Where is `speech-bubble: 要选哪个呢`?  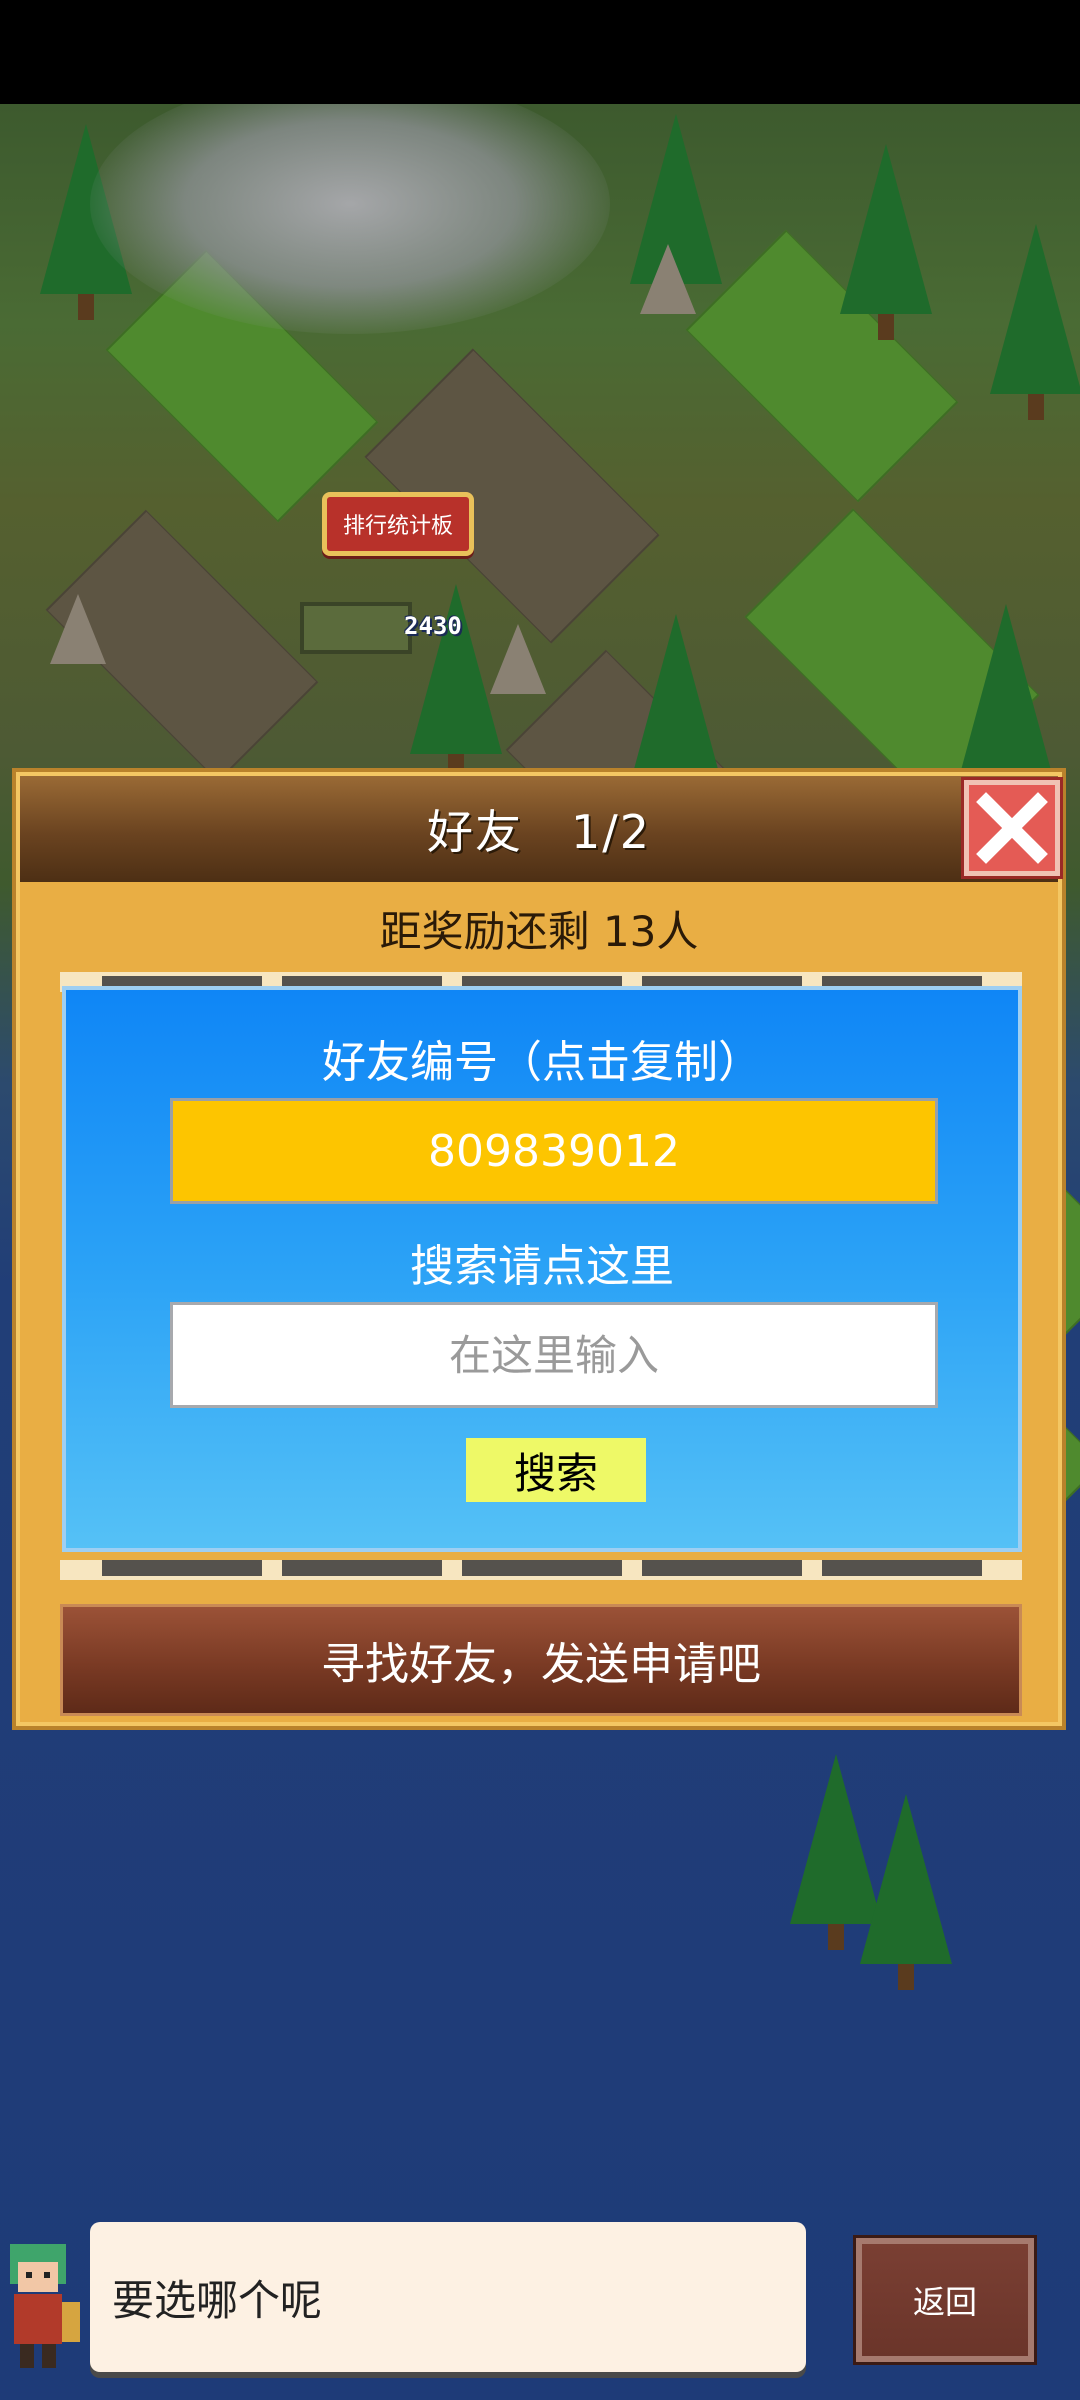 speech-bubble: 要选哪个呢 is located at coordinates (448, 2297).